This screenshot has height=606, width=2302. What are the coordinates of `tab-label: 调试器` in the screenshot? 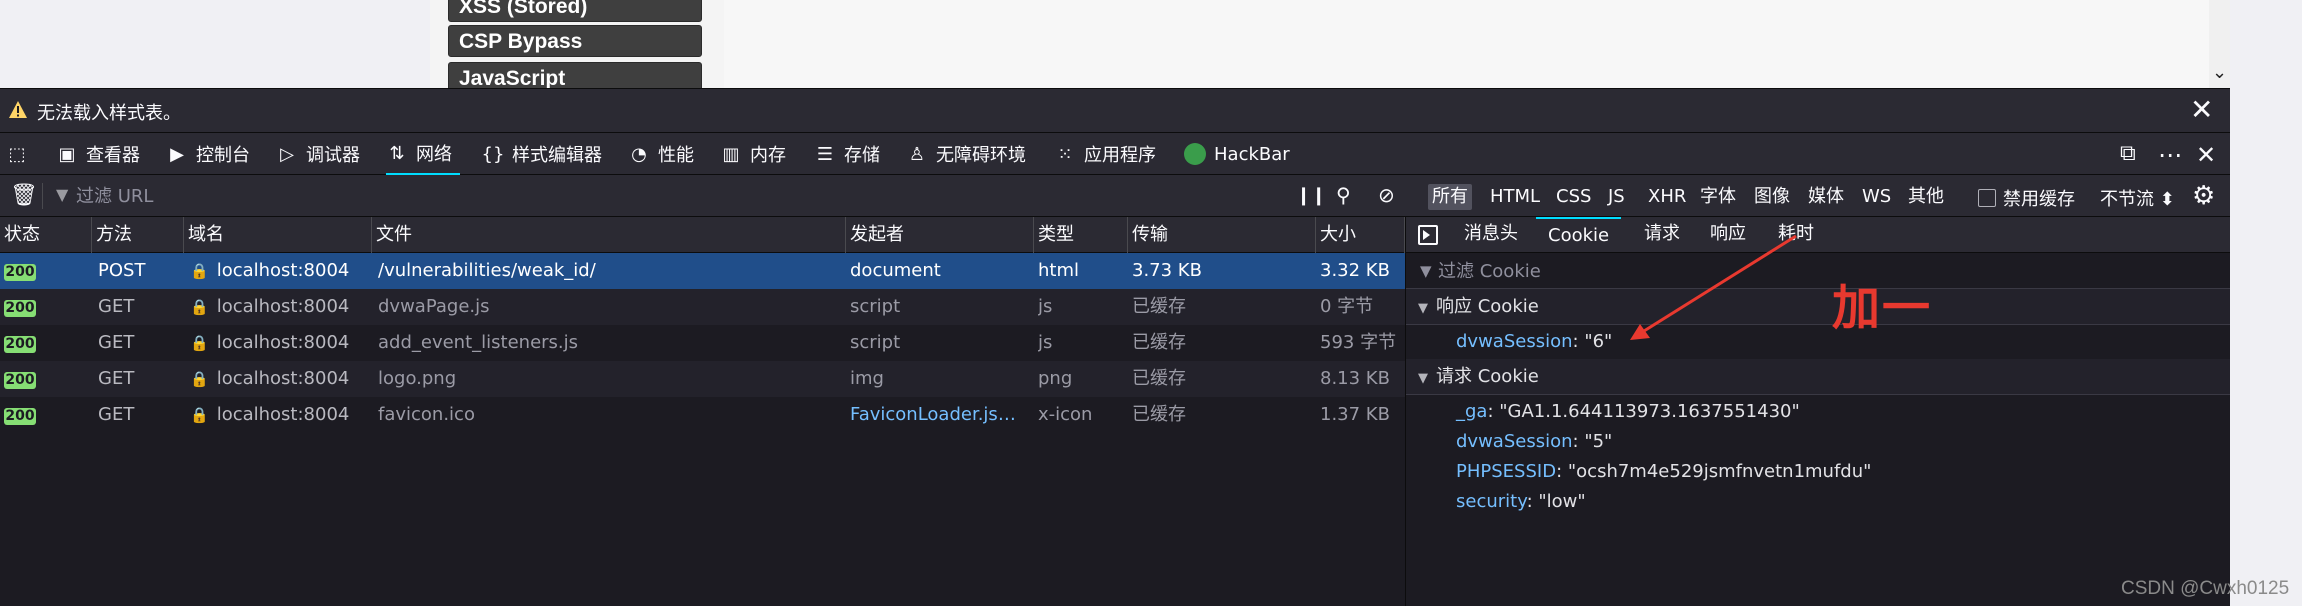 It's located at (333, 155).